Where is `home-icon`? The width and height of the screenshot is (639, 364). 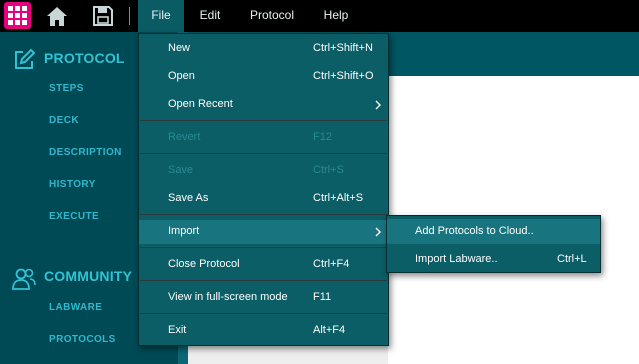 home-icon is located at coordinates (57, 16).